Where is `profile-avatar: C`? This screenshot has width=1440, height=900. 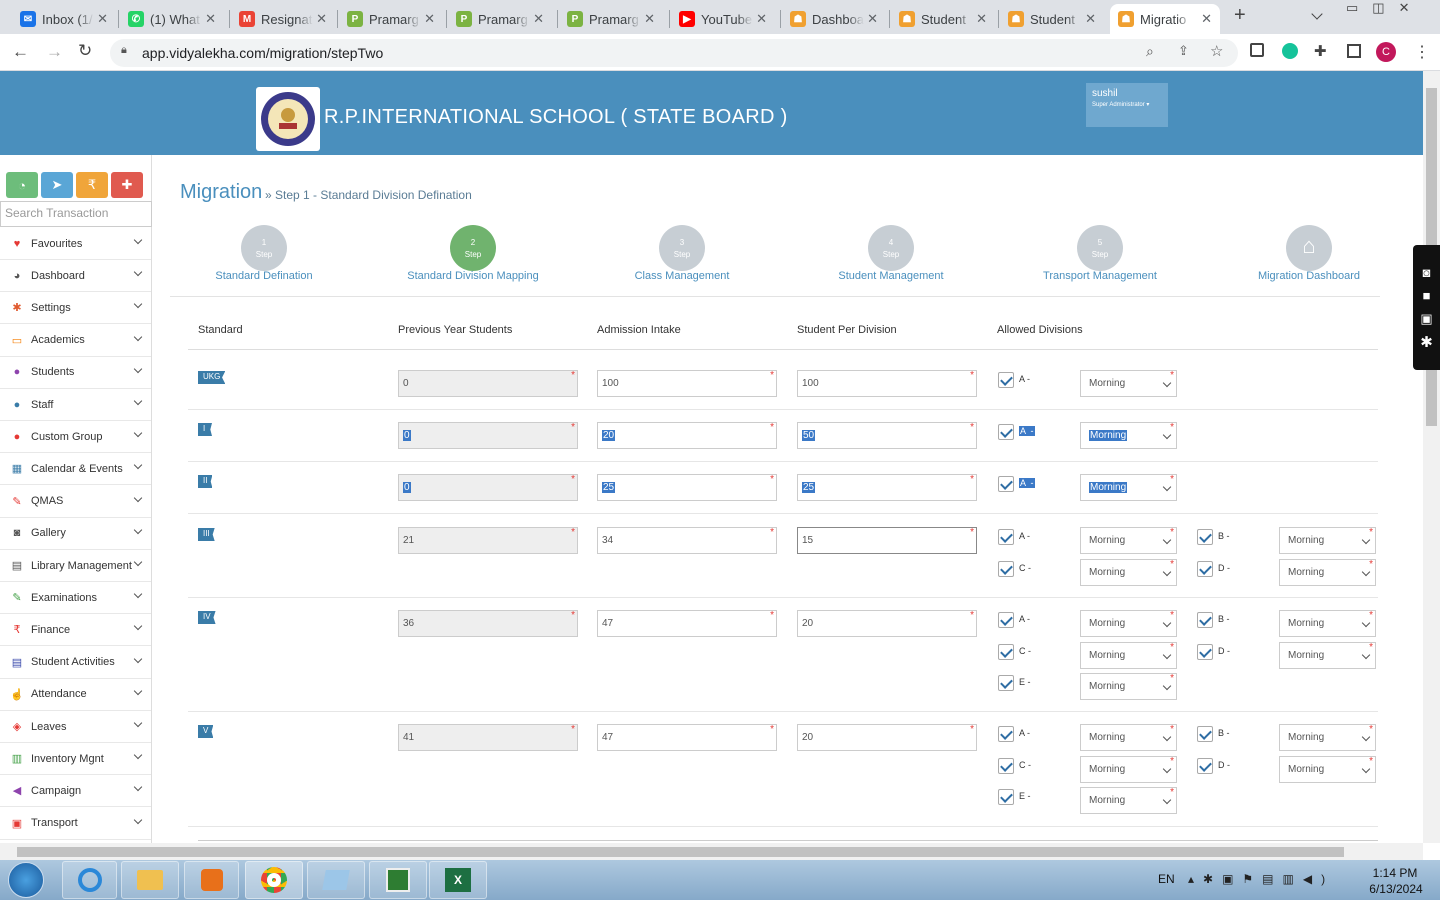 profile-avatar: C is located at coordinates (1386, 52).